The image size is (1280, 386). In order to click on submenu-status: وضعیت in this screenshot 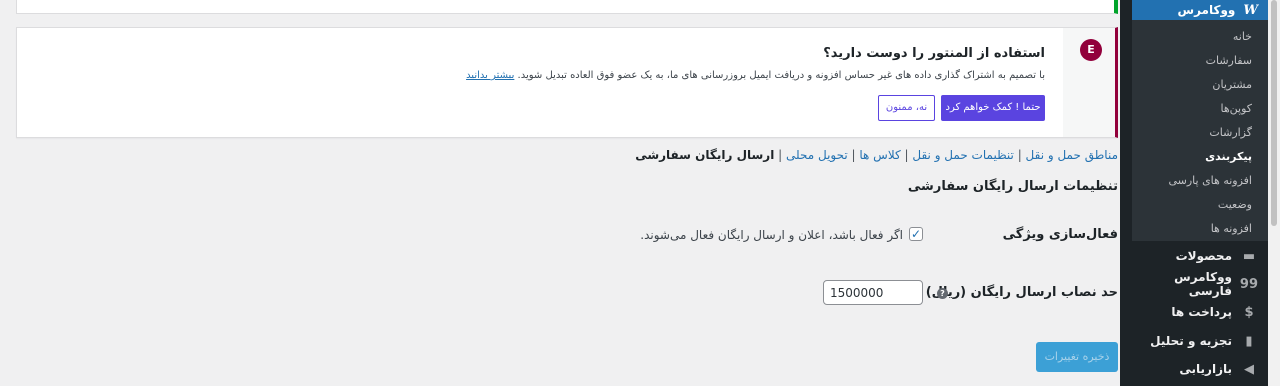, I will do `click(1200, 205)`.